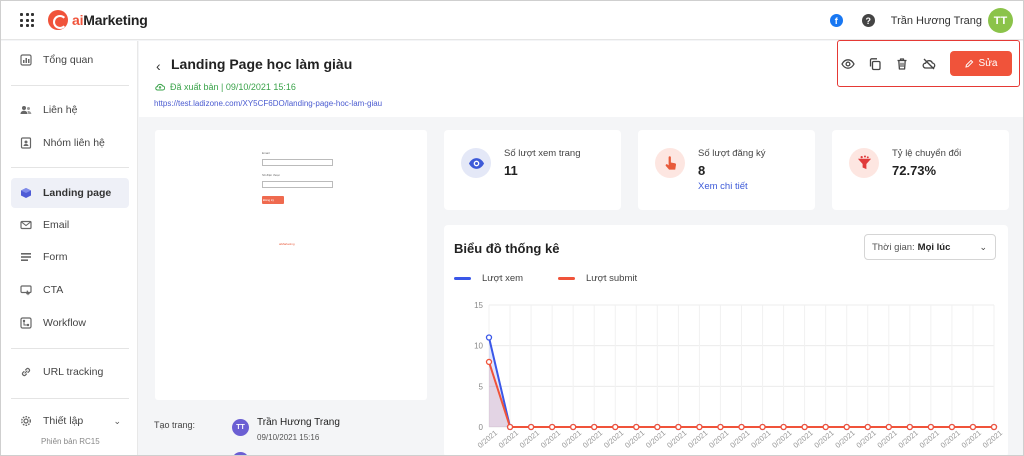 The image size is (1024, 456). I want to click on settings-icon, so click(26, 421).